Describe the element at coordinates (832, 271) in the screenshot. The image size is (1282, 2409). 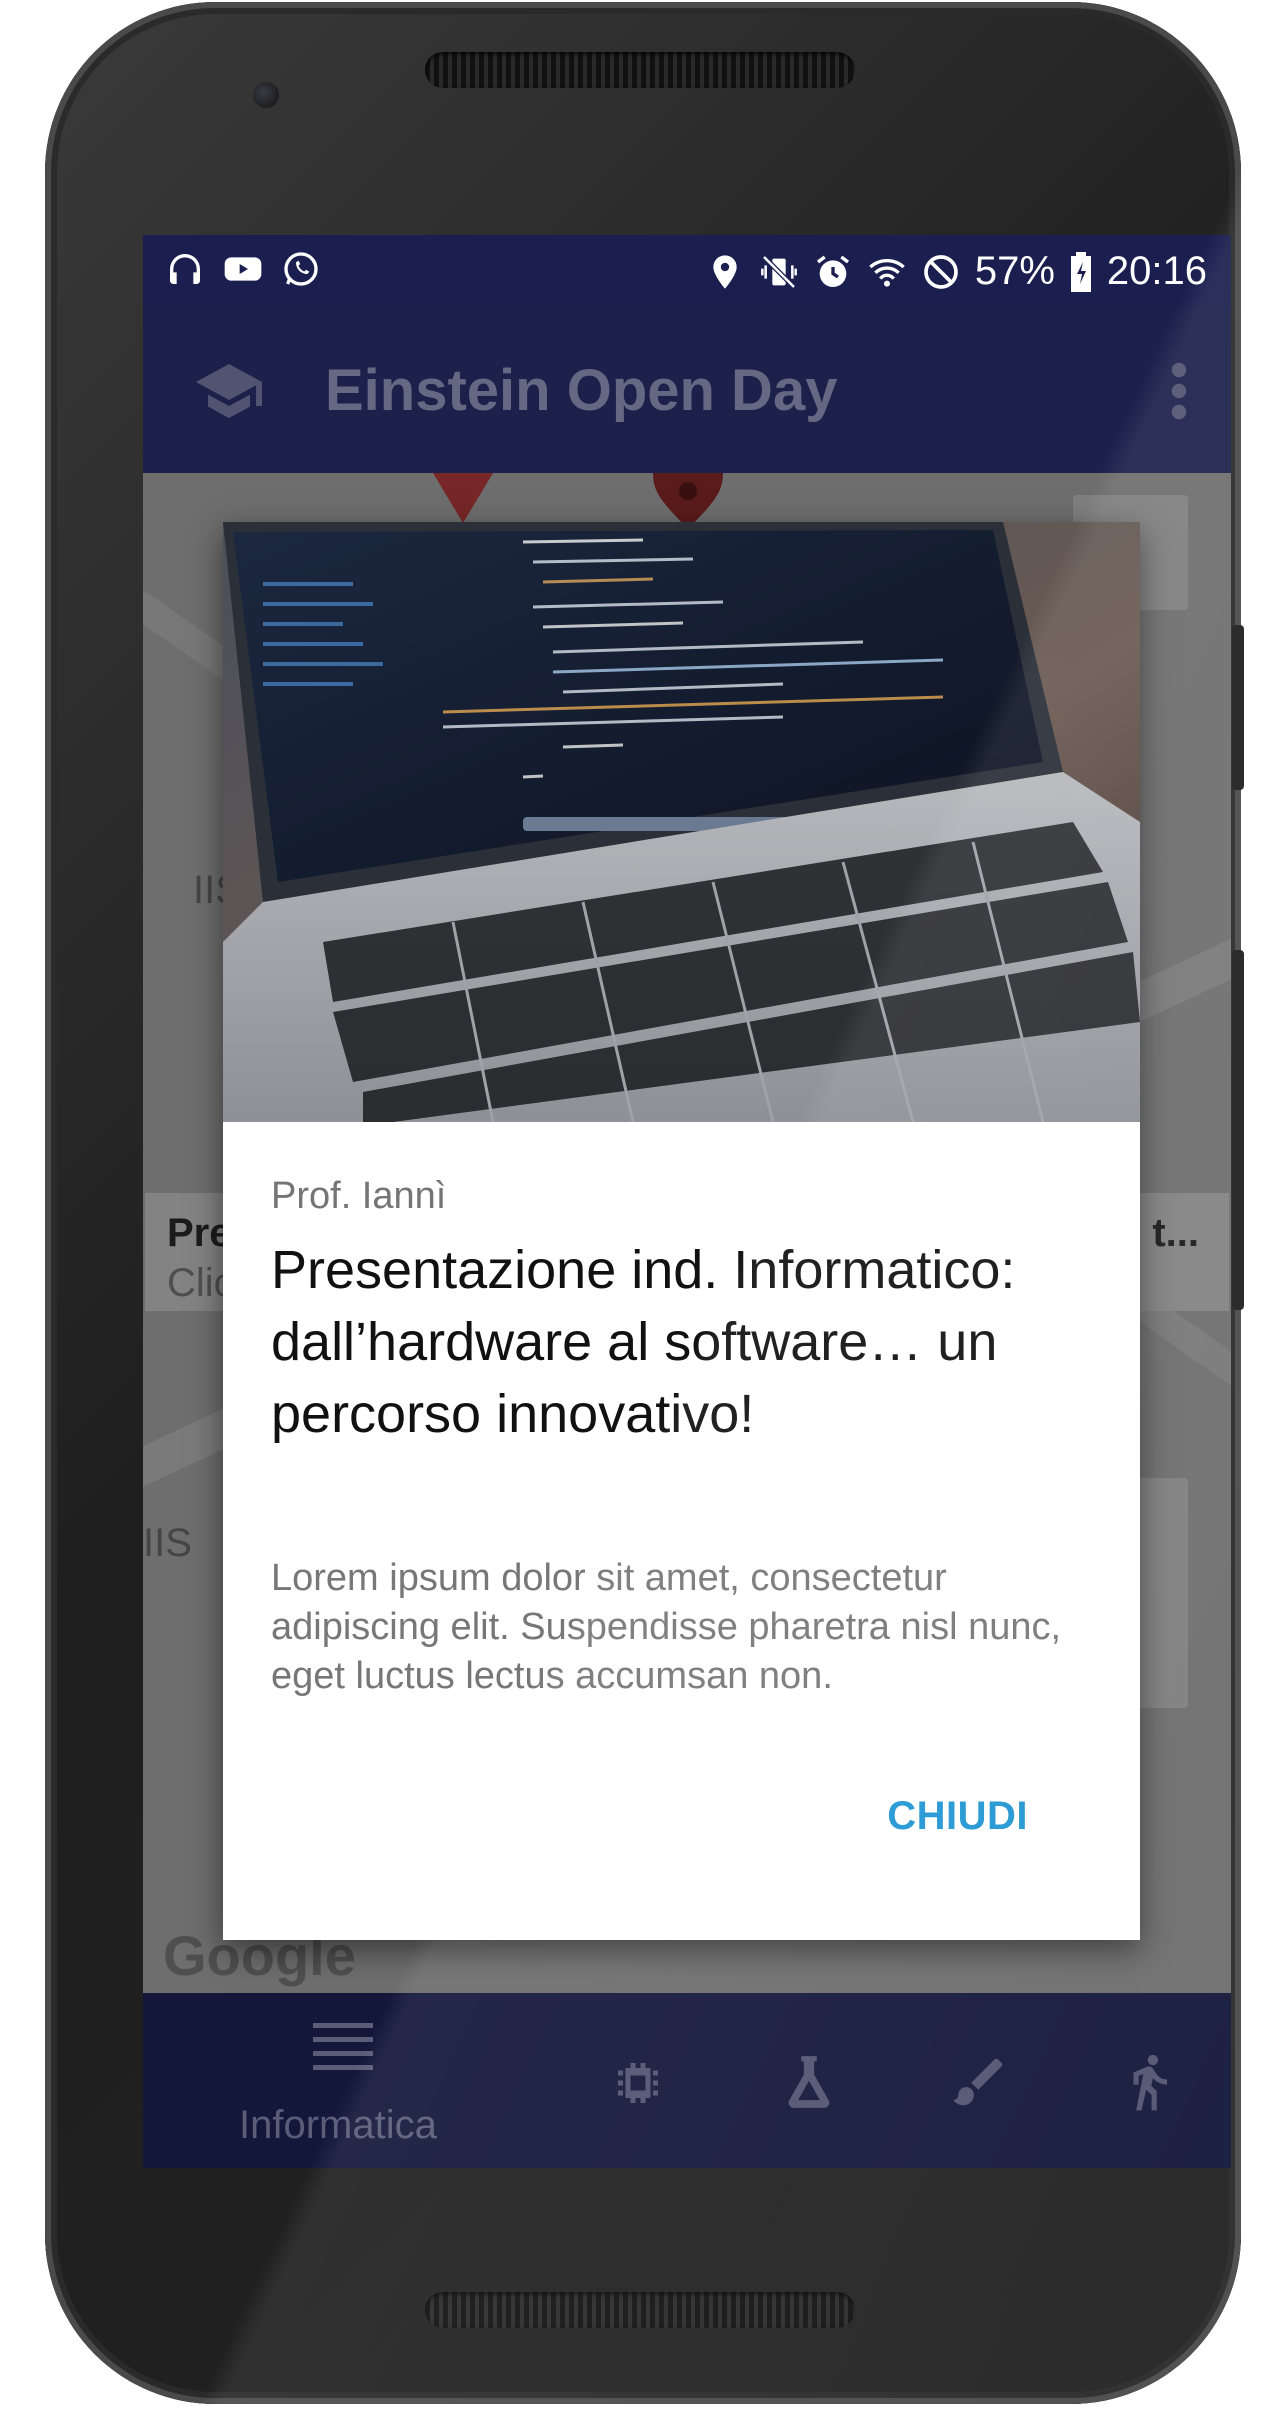
I see `alarm-icon` at that location.